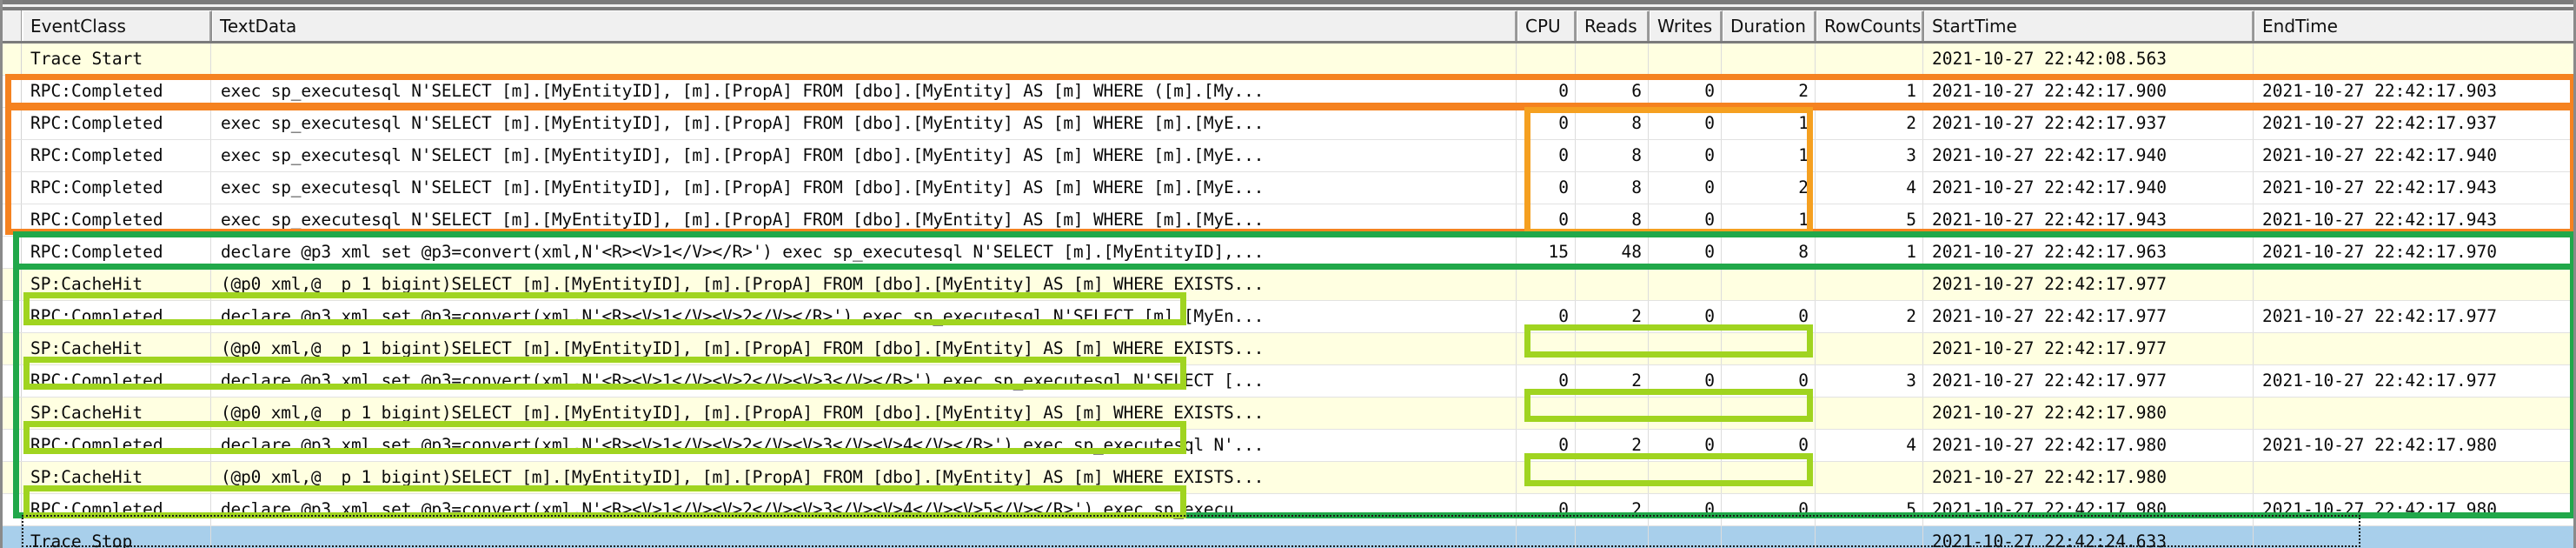  What do you see at coordinates (13, 25) in the screenshot?
I see `grid-corner-box` at bounding box center [13, 25].